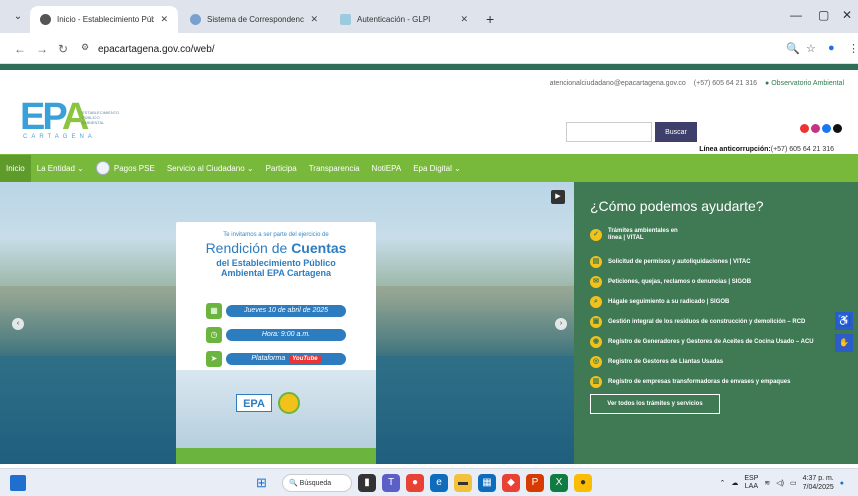 This screenshot has height=496, width=858. I want to click on oil-icon: ◉, so click(596, 342).